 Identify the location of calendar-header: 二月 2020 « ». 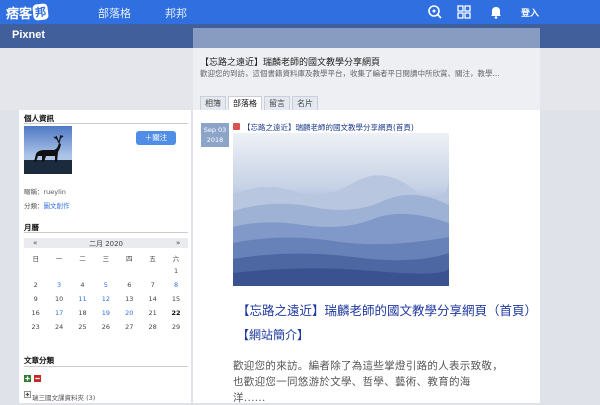
(106, 243).